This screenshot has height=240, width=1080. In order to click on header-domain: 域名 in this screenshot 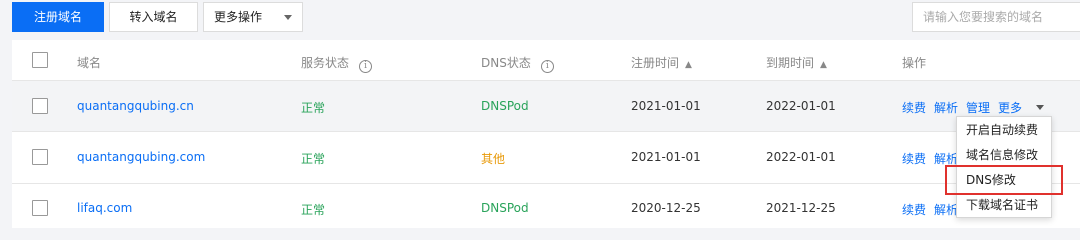, I will do `click(89, 63)`.